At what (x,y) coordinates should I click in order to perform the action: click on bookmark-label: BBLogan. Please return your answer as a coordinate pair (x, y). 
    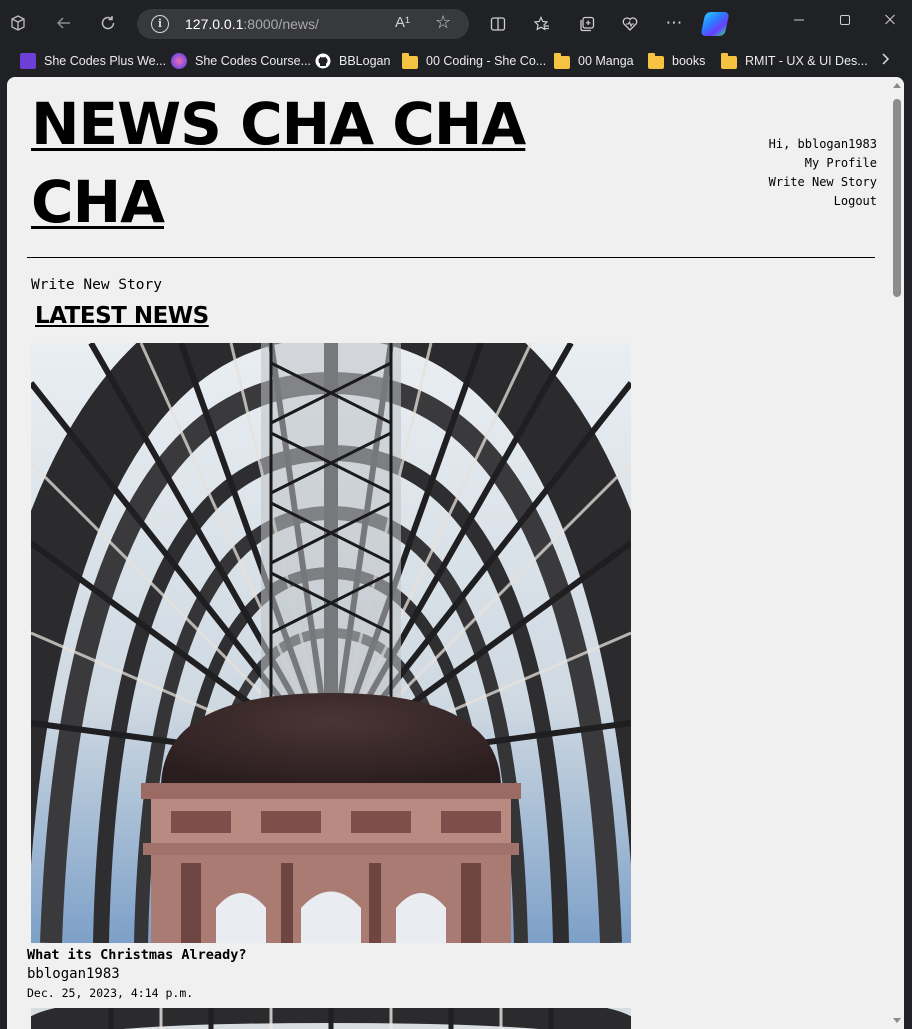
    Looking at the image, I should click on (365, 61).